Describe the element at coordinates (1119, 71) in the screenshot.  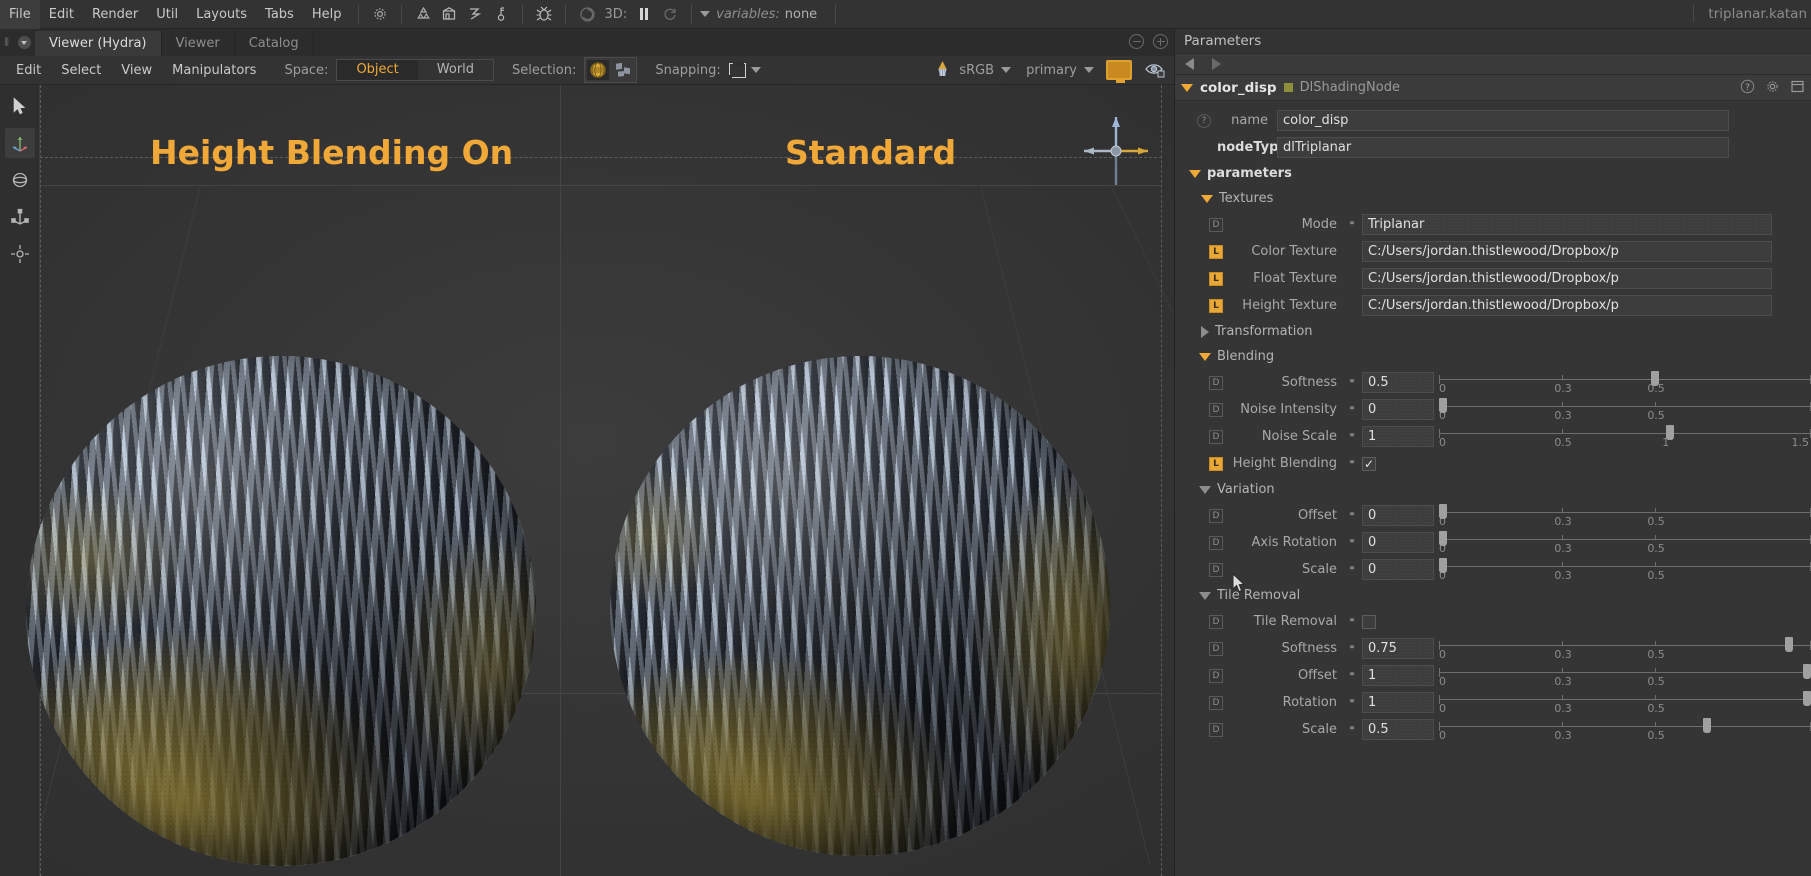
I see `monitor-icon` at that location.